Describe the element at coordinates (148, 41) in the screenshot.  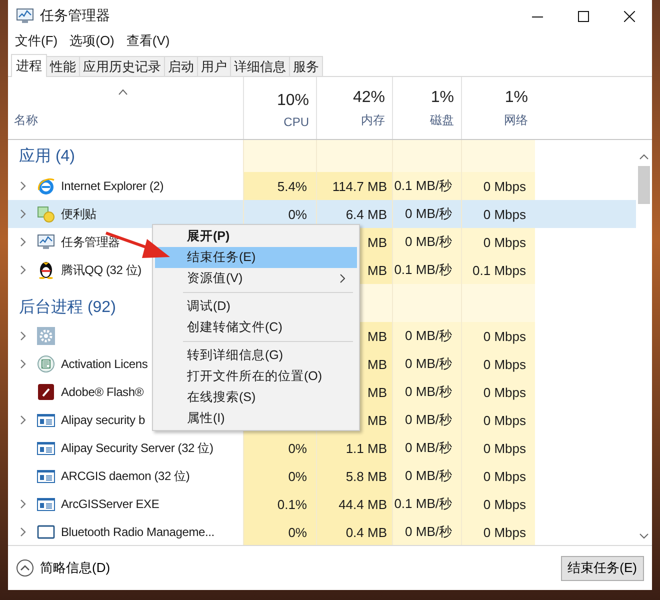
I see `menu-item: 查看(V)` at that location.